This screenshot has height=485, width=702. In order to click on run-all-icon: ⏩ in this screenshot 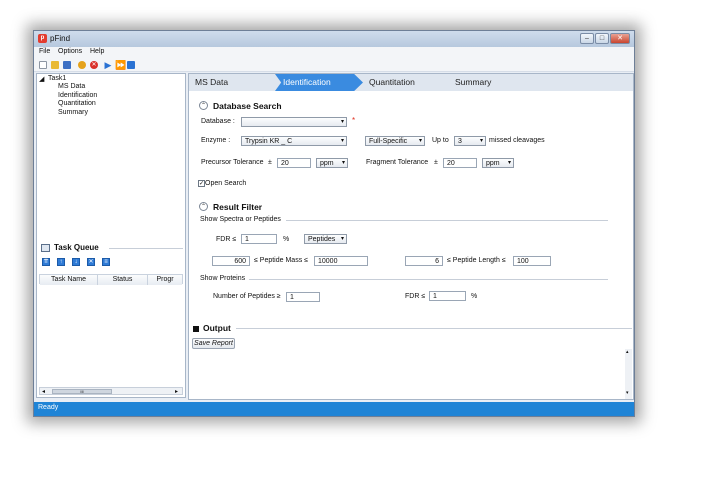, I will do `click(120, 65)`.